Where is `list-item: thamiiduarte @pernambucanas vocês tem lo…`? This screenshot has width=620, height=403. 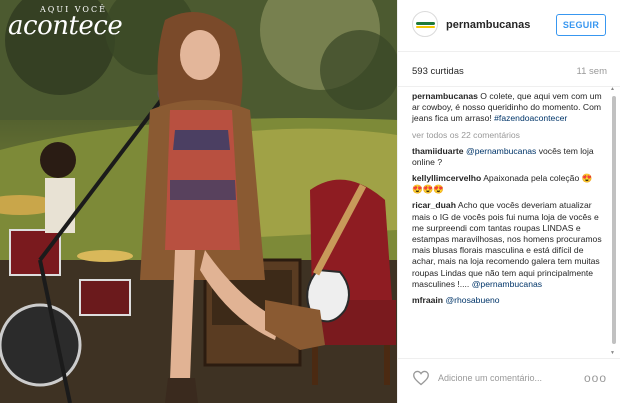 list-item: thamiiduarte @pernambucanas vocês tem lo… is located at coordinates (507, 157).